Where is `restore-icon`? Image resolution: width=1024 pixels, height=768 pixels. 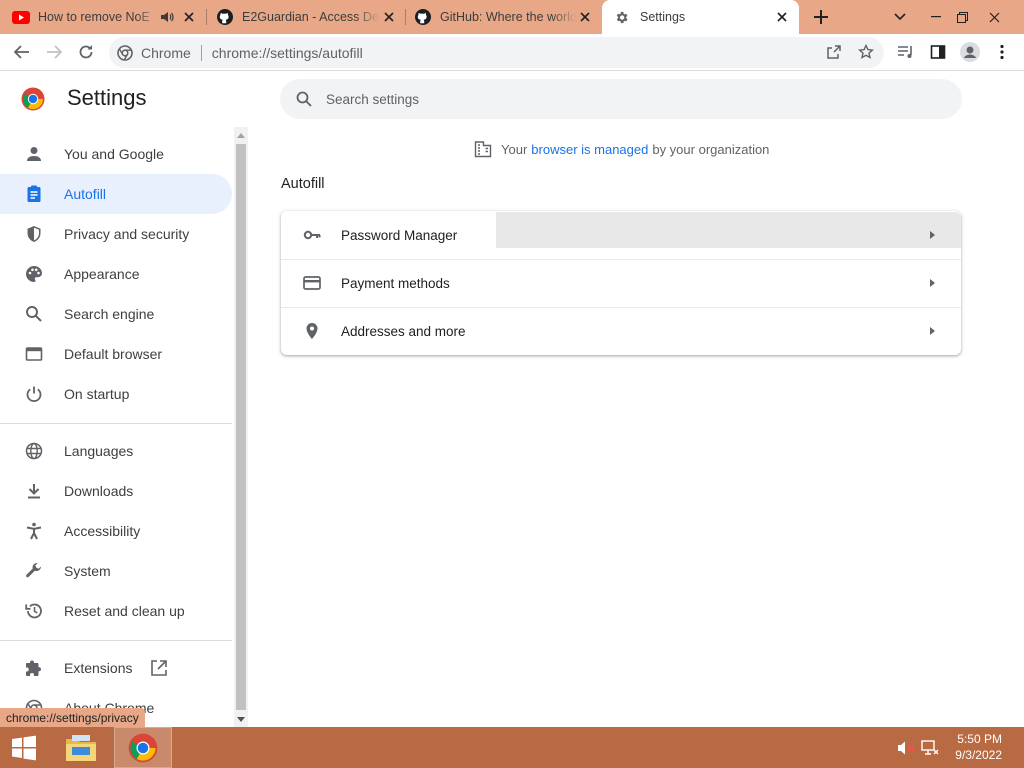 restore-icon is located at coordinates (34, 611).